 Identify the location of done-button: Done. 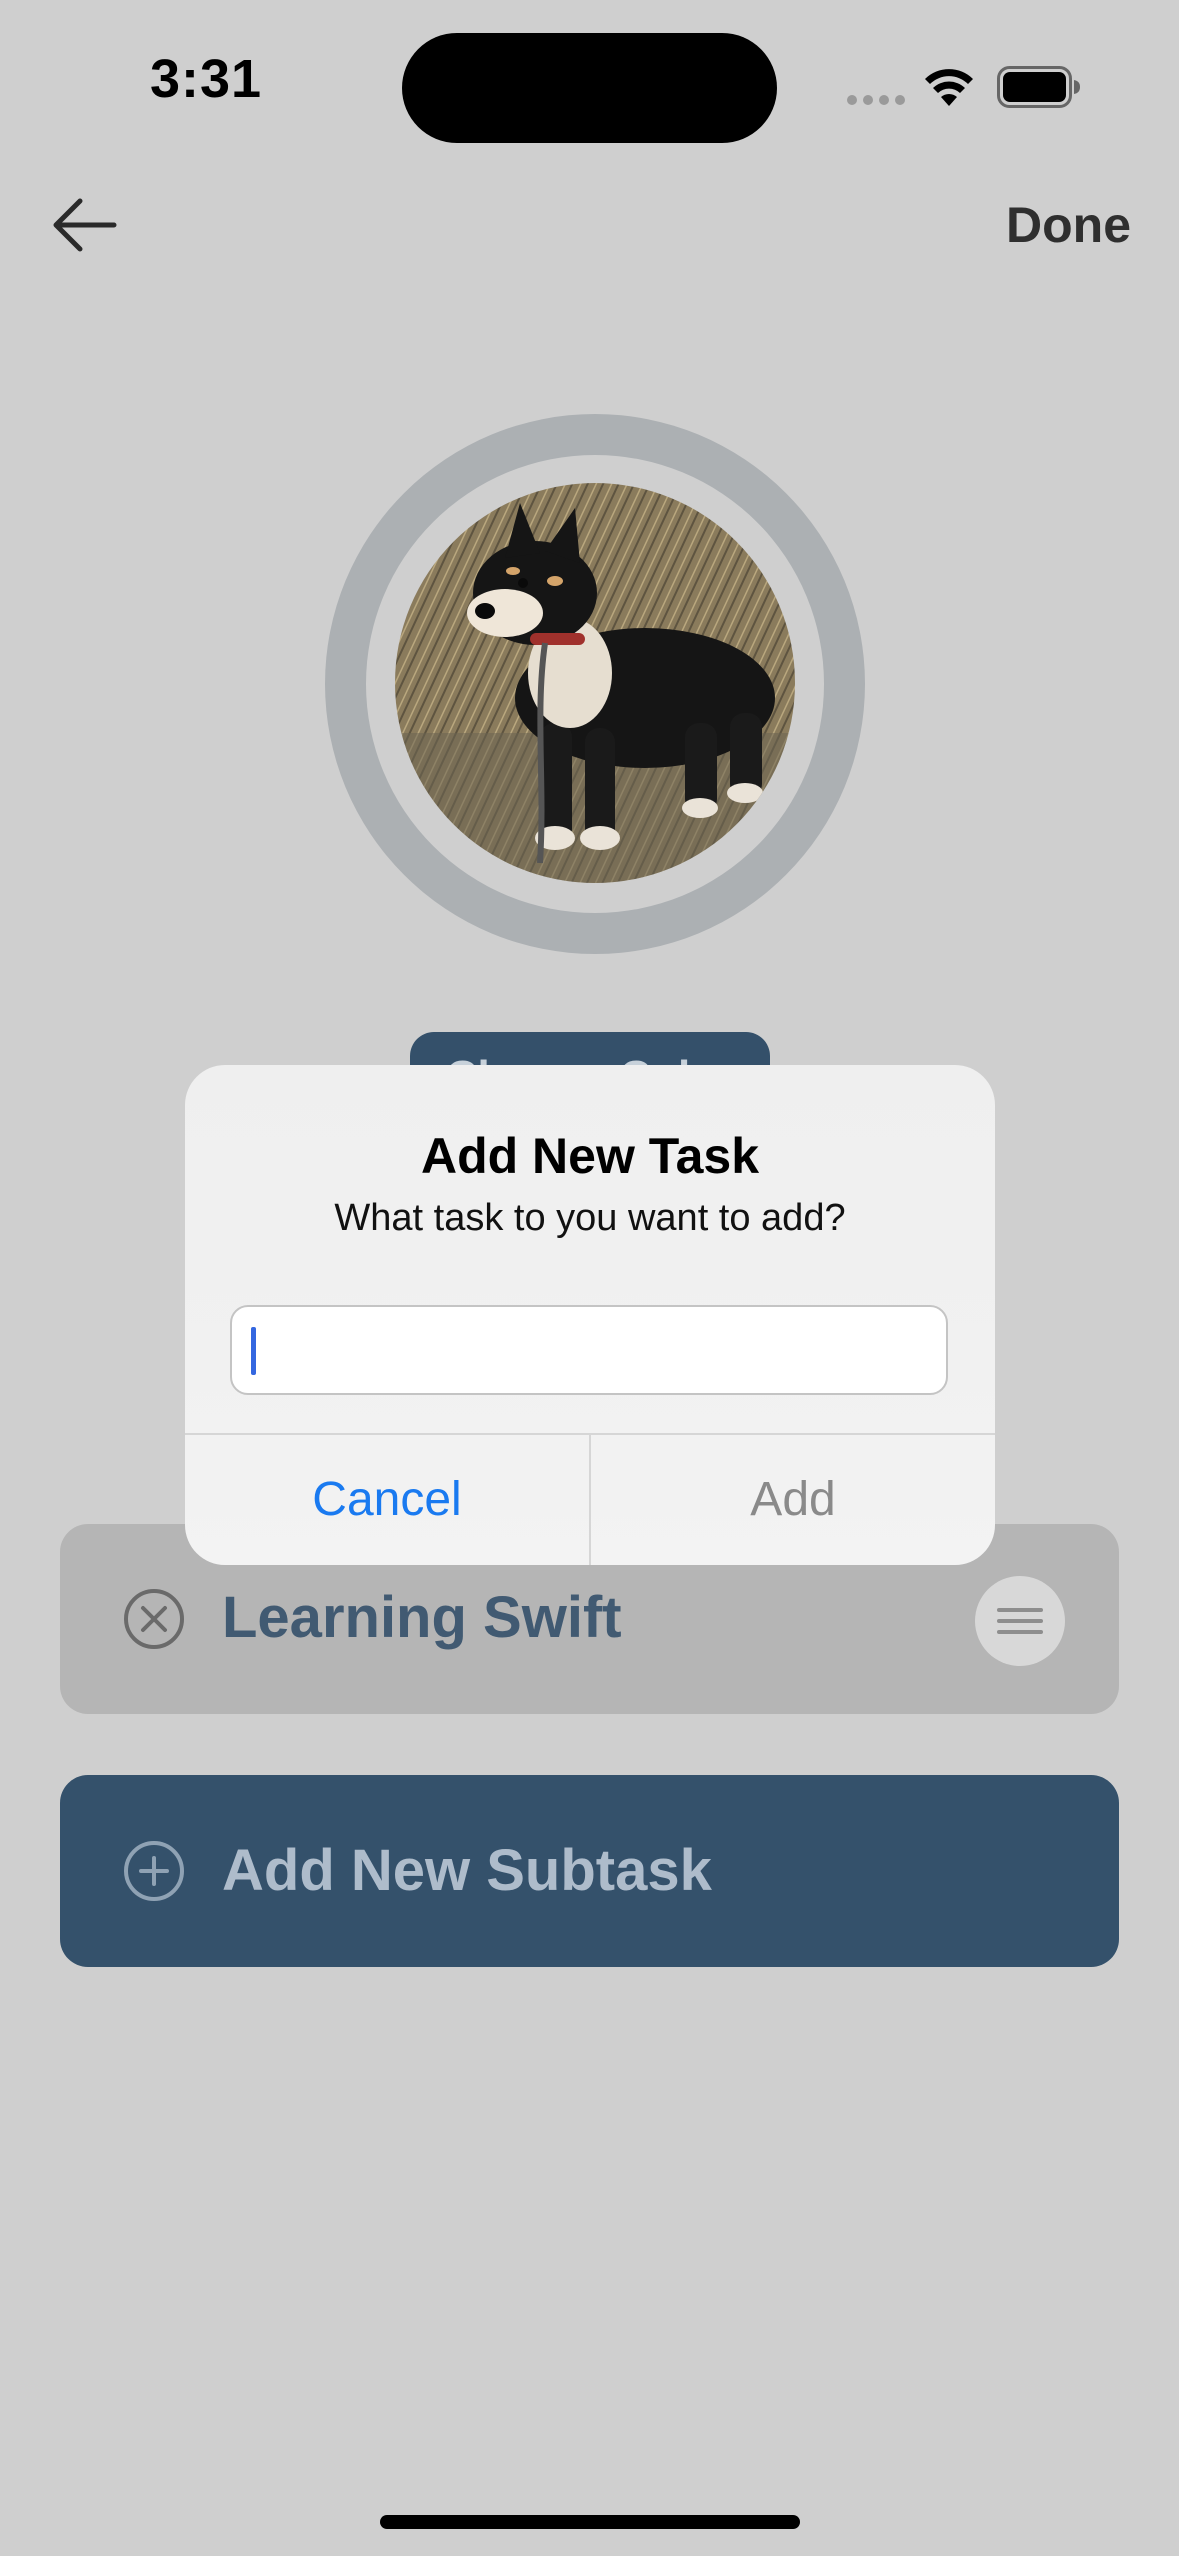
(1068, 225).